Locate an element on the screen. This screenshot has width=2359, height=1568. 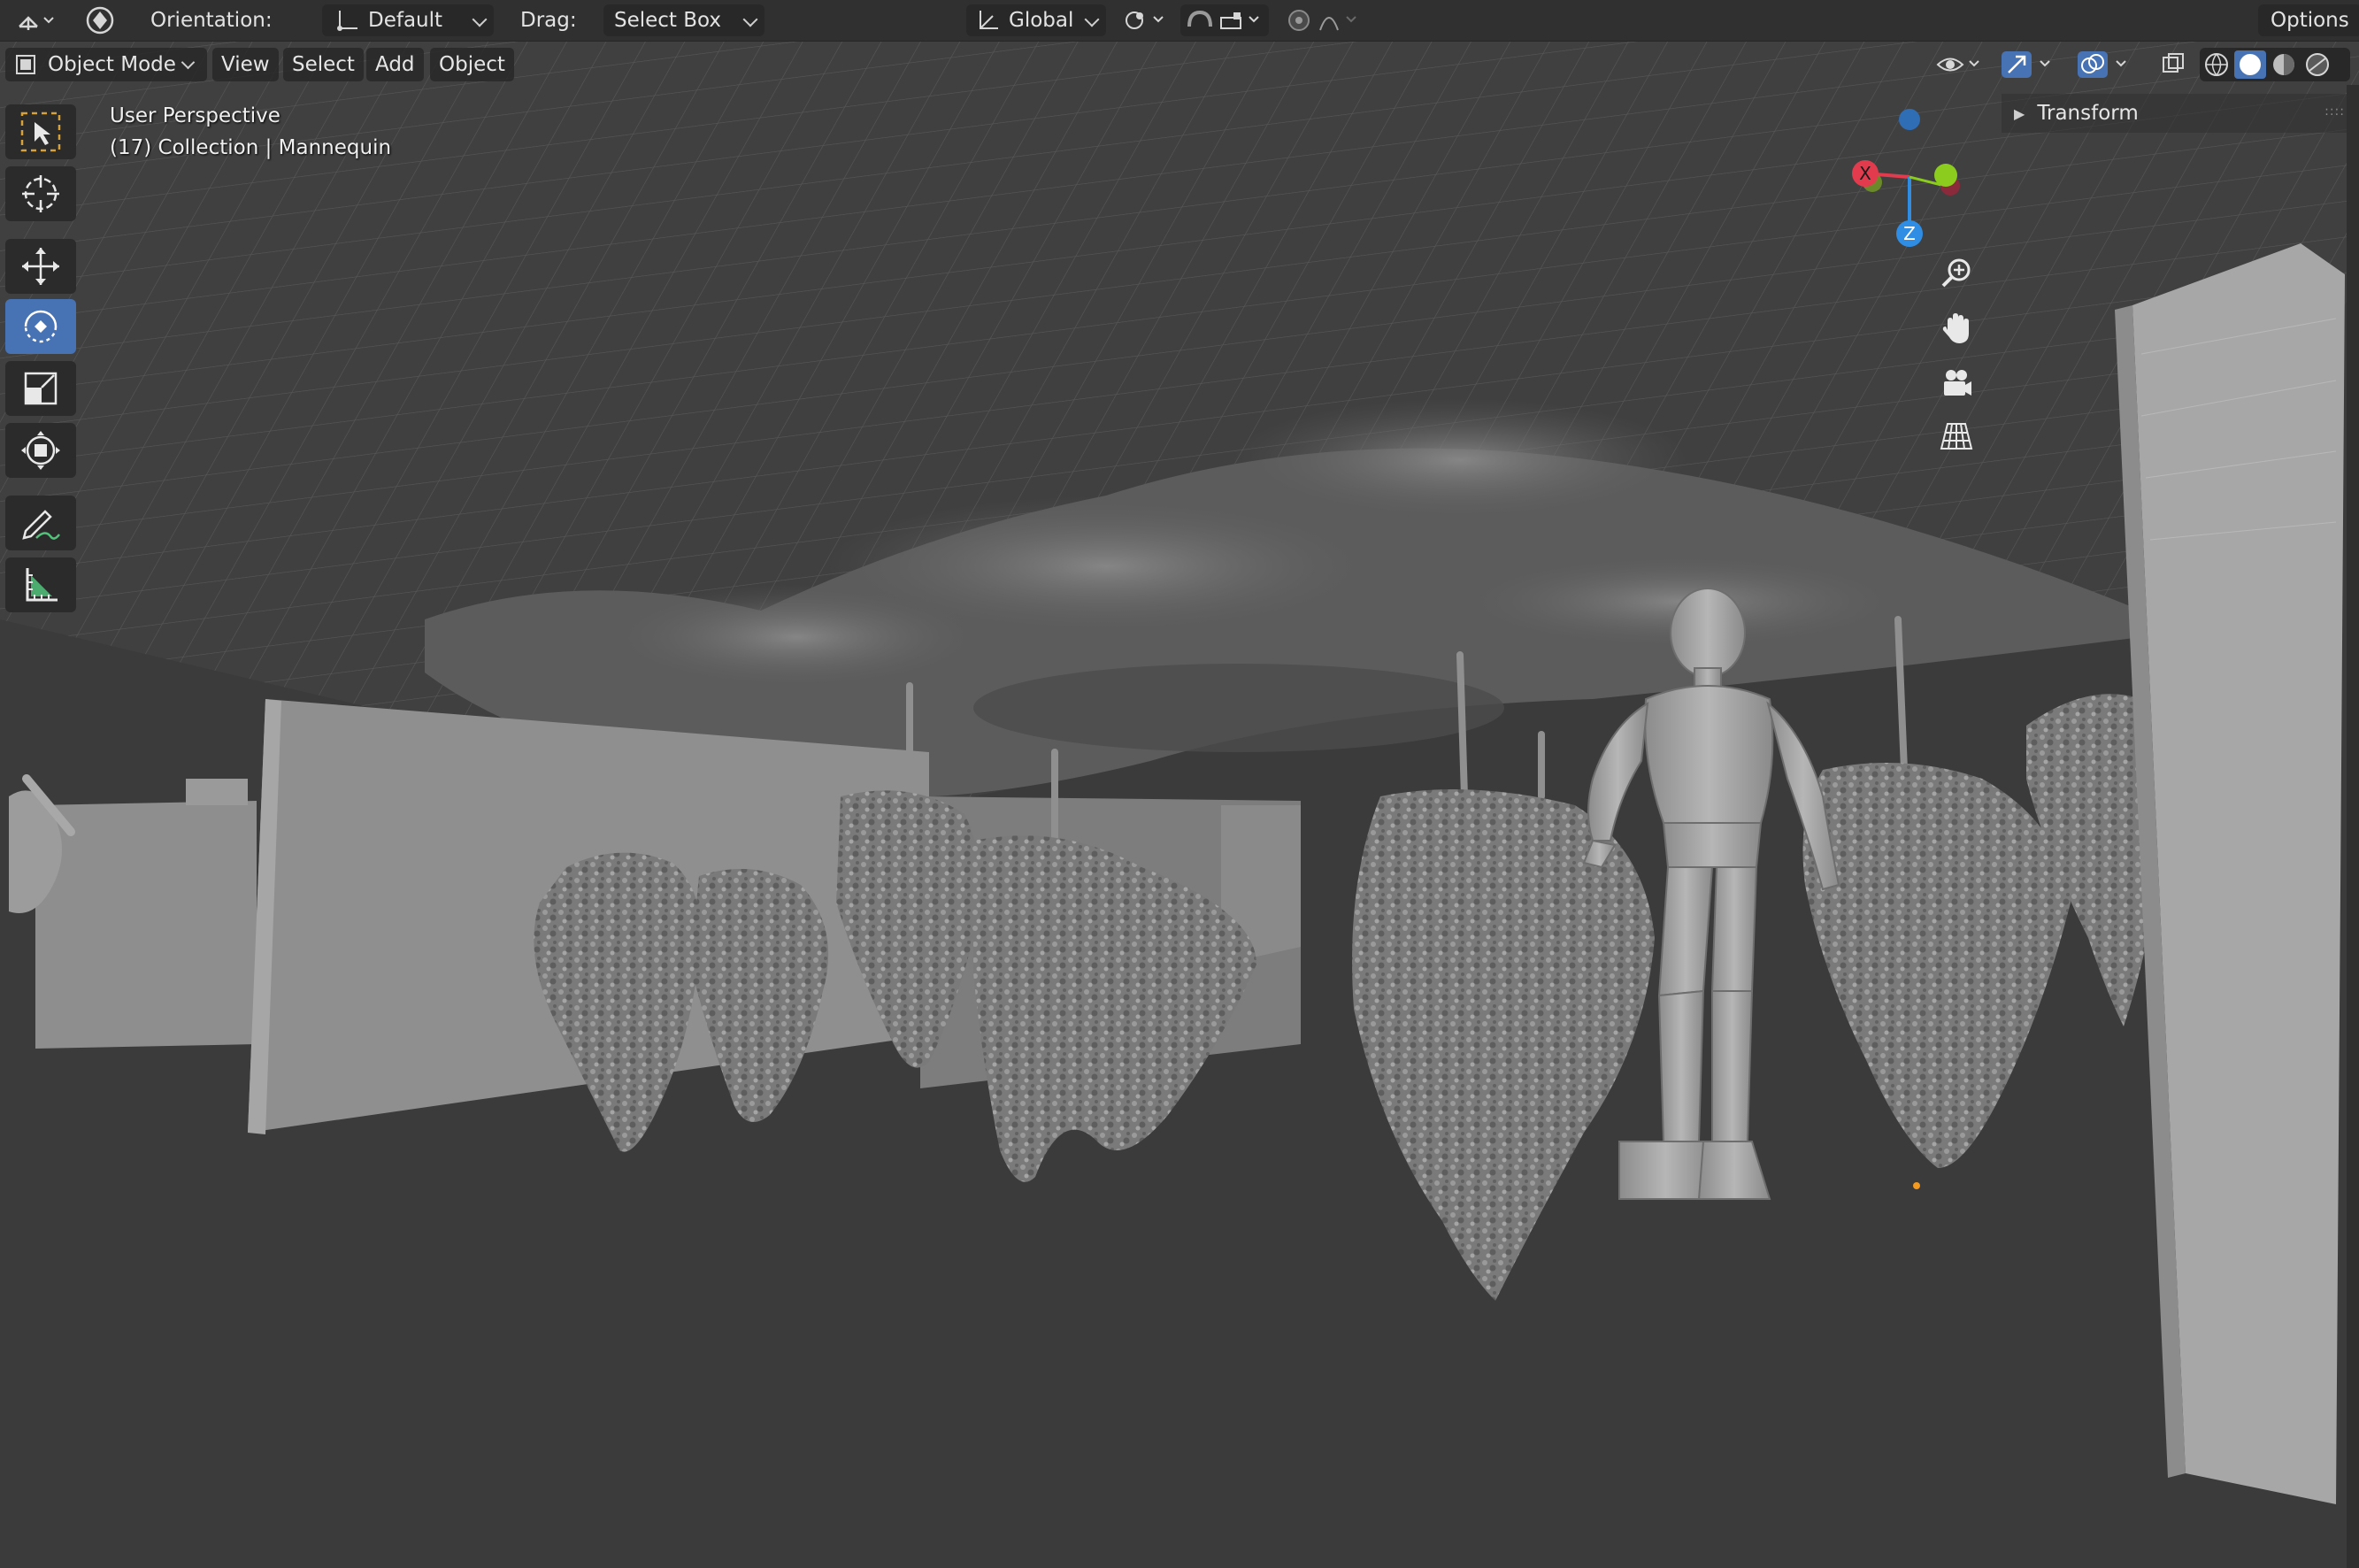
editor-type-button is located at coordinates (35, 20).